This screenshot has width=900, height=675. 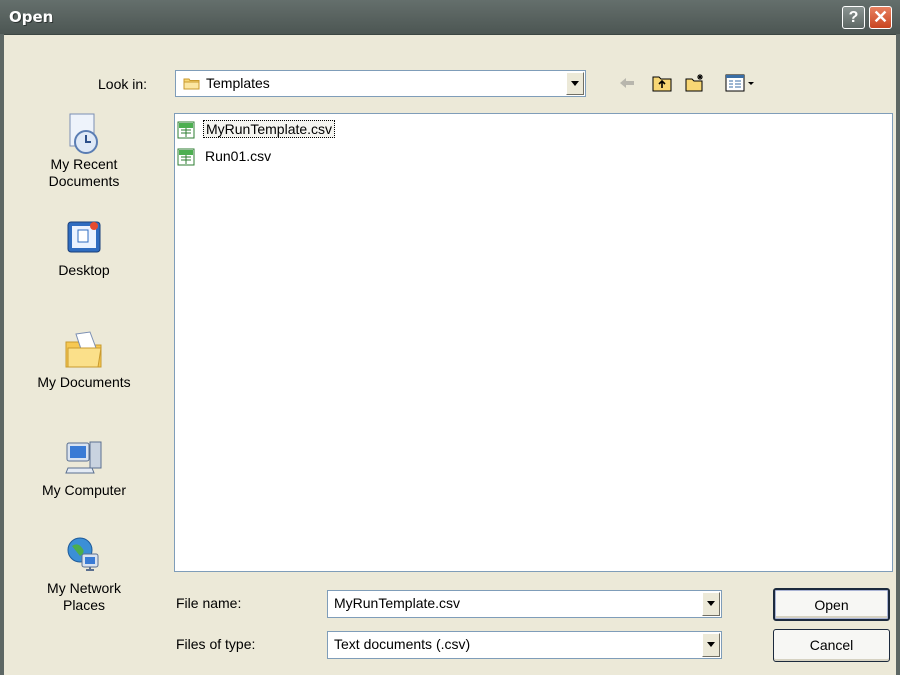 I want to click on look-in-value: Templates, so click(x=238, y=83).